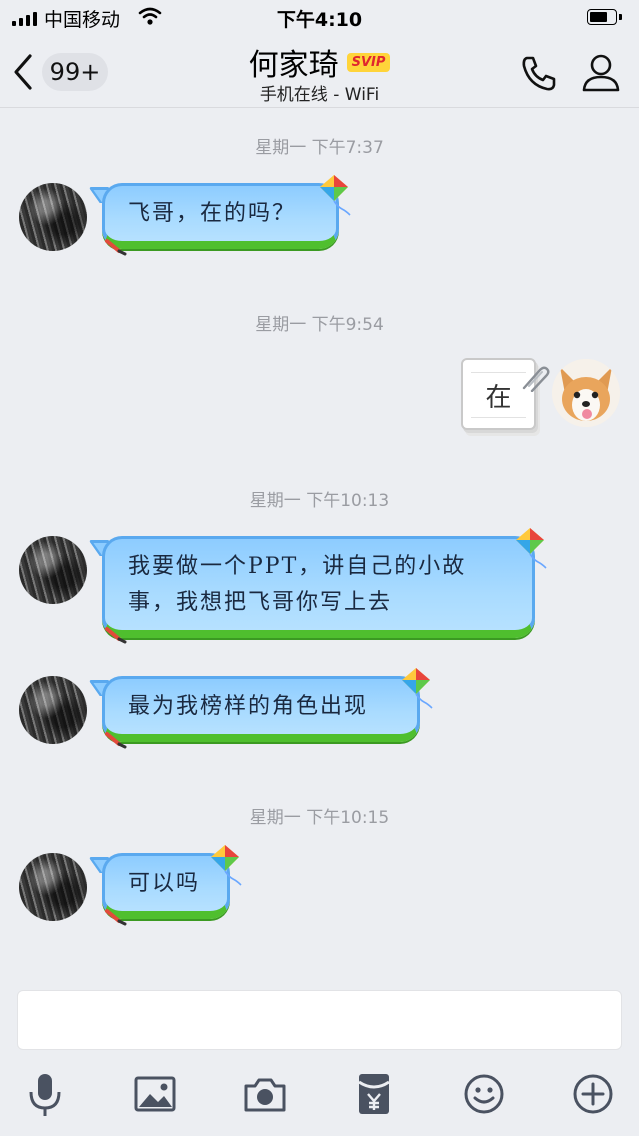 This screenshot has height=1136, width=639. Describe the element at coordinates (319, 1095) in the screenshot. I see `input-toolbar` at that location.